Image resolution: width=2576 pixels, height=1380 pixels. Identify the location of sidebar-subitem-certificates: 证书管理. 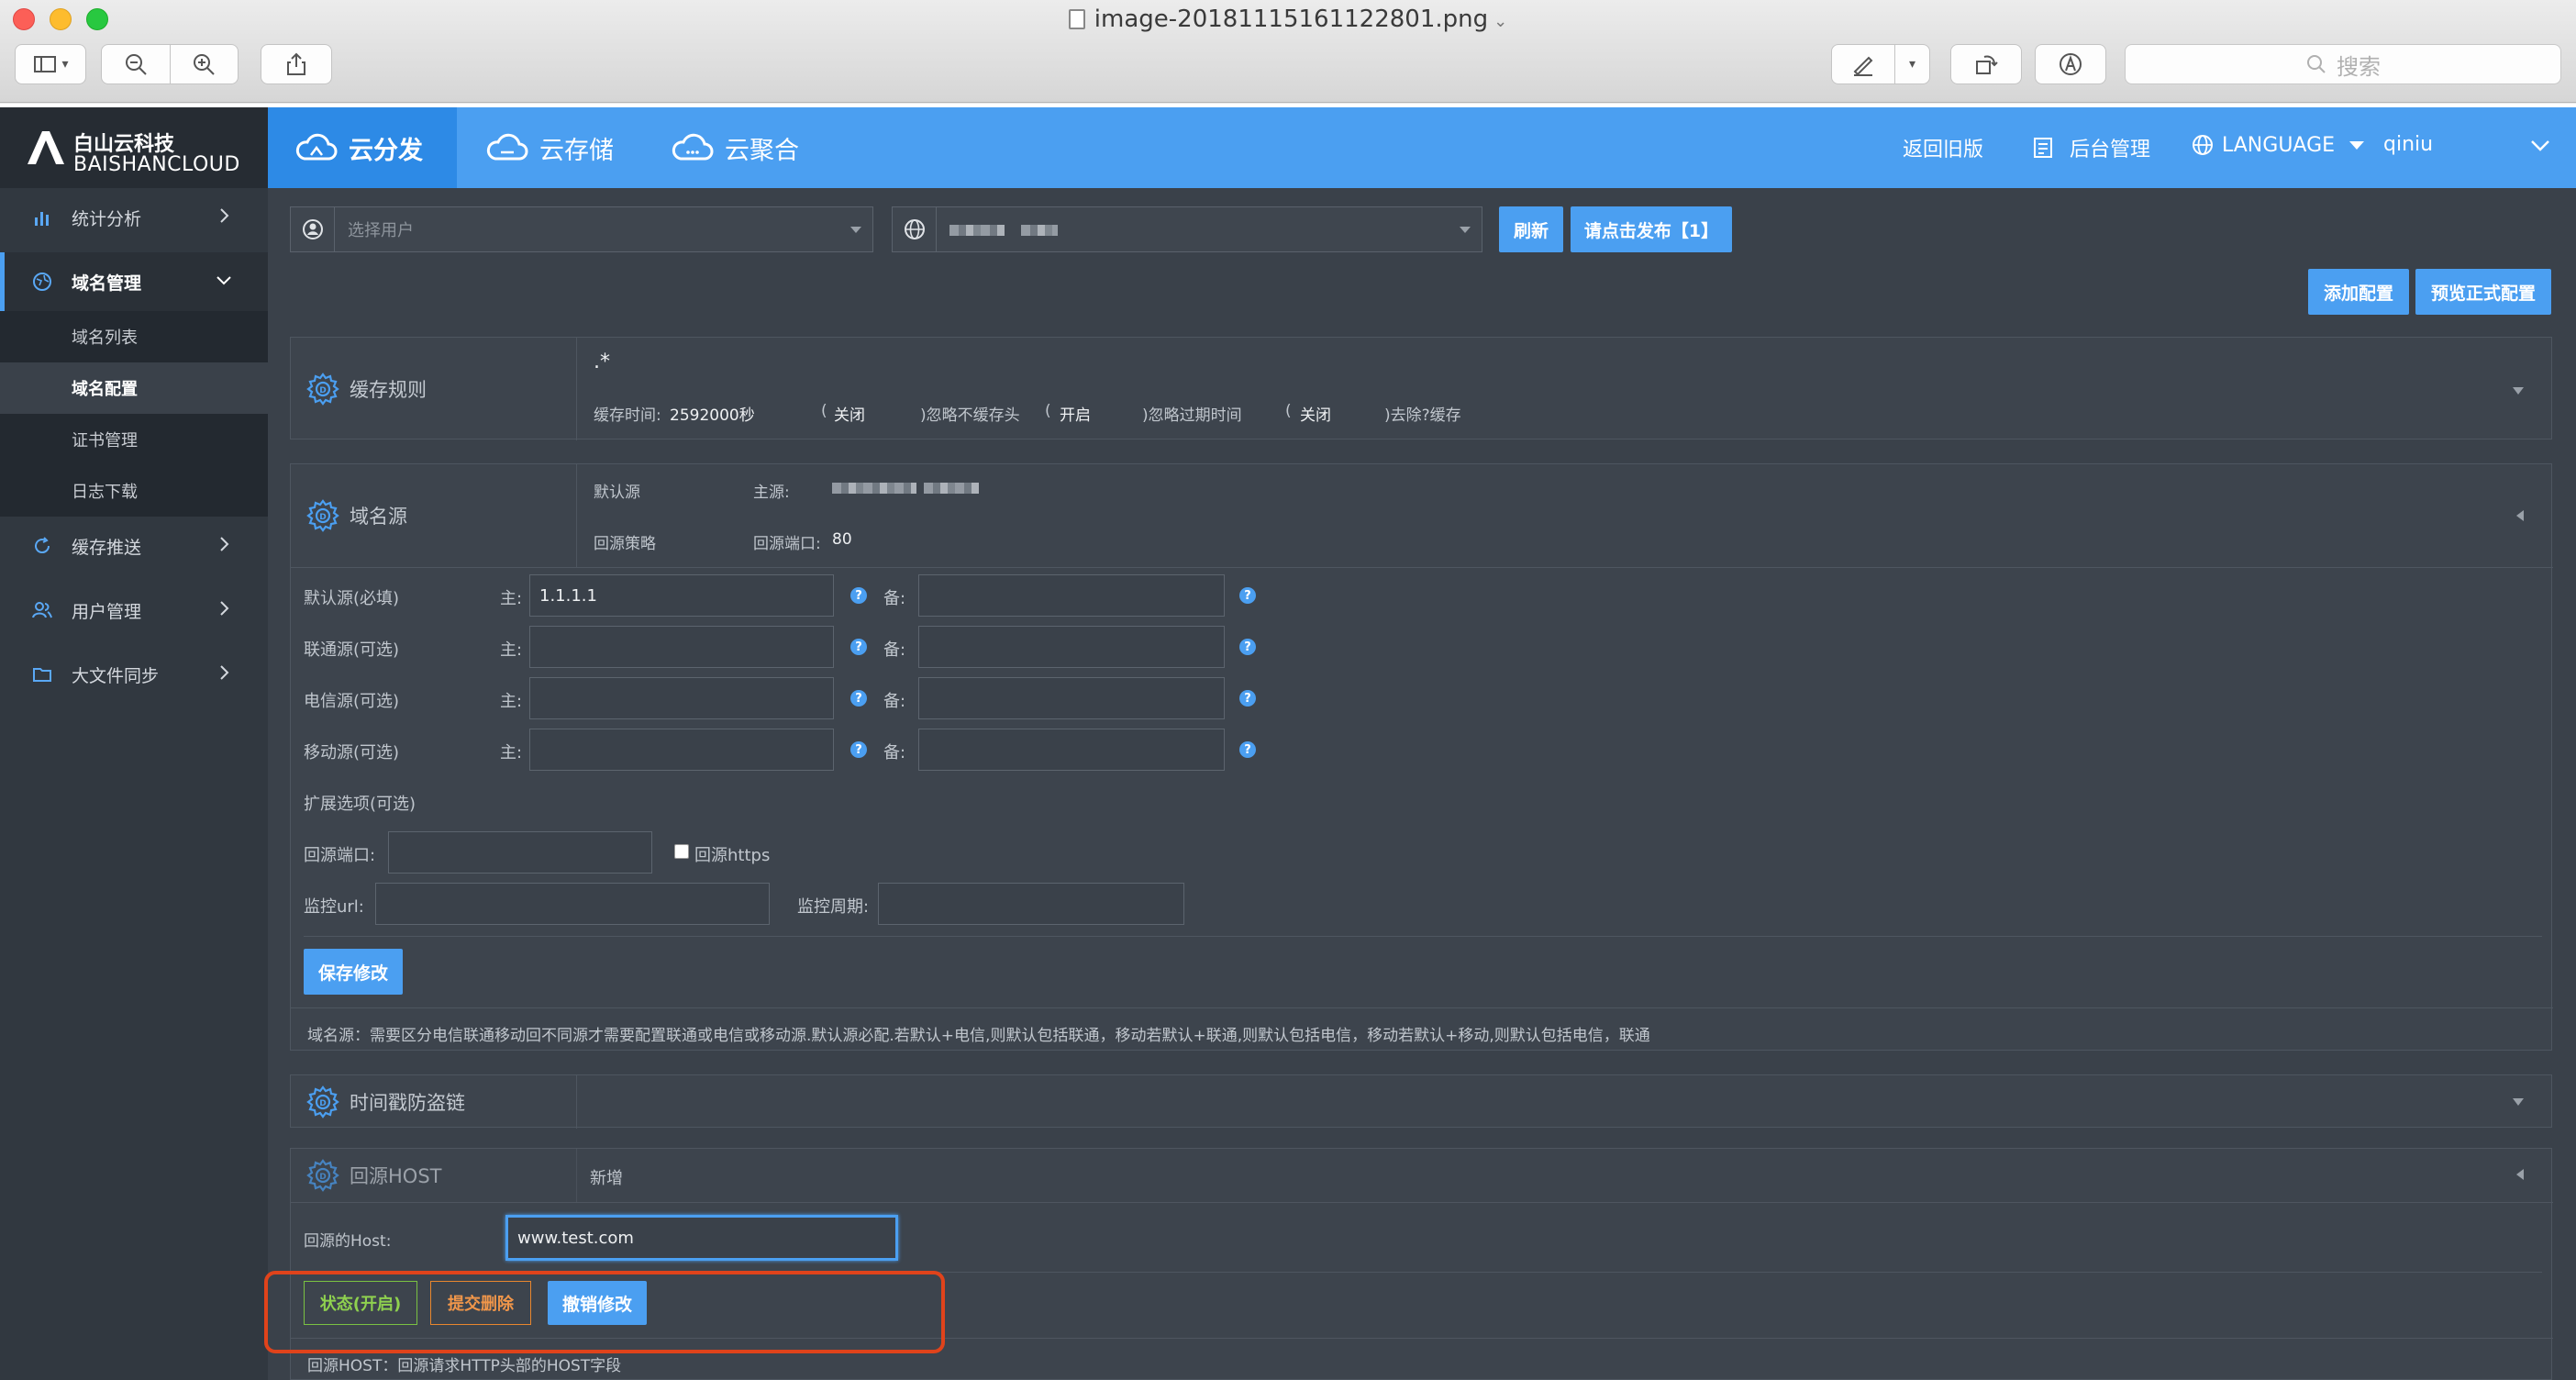
(134, 439).